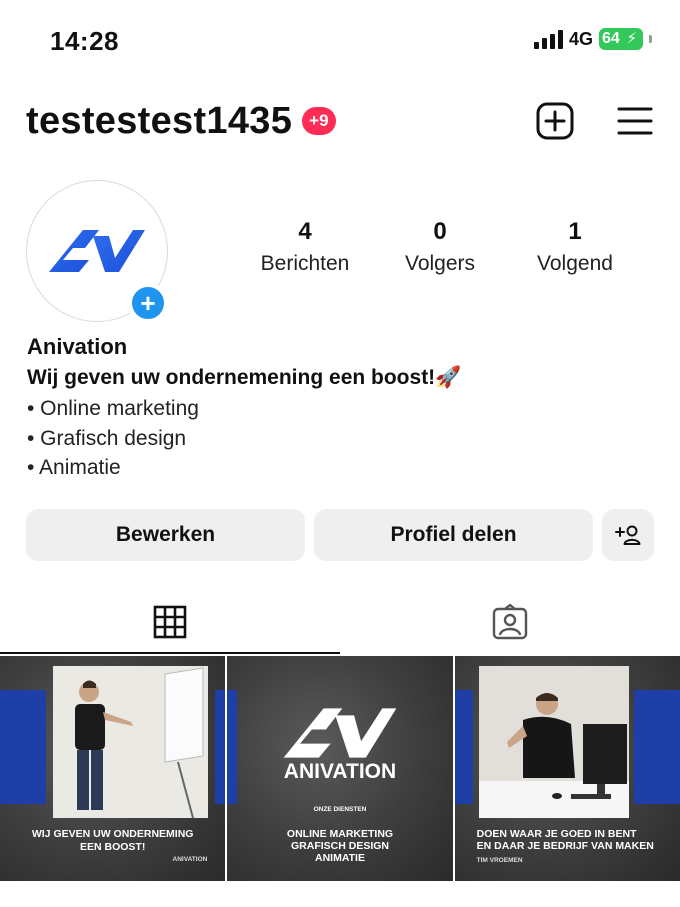 The height and width of the screenshot is (907, 680). What do you see at coordinates (84, 41) in the screenshot?
I see `status-time: 14:28` at bounding box center [84, 41].